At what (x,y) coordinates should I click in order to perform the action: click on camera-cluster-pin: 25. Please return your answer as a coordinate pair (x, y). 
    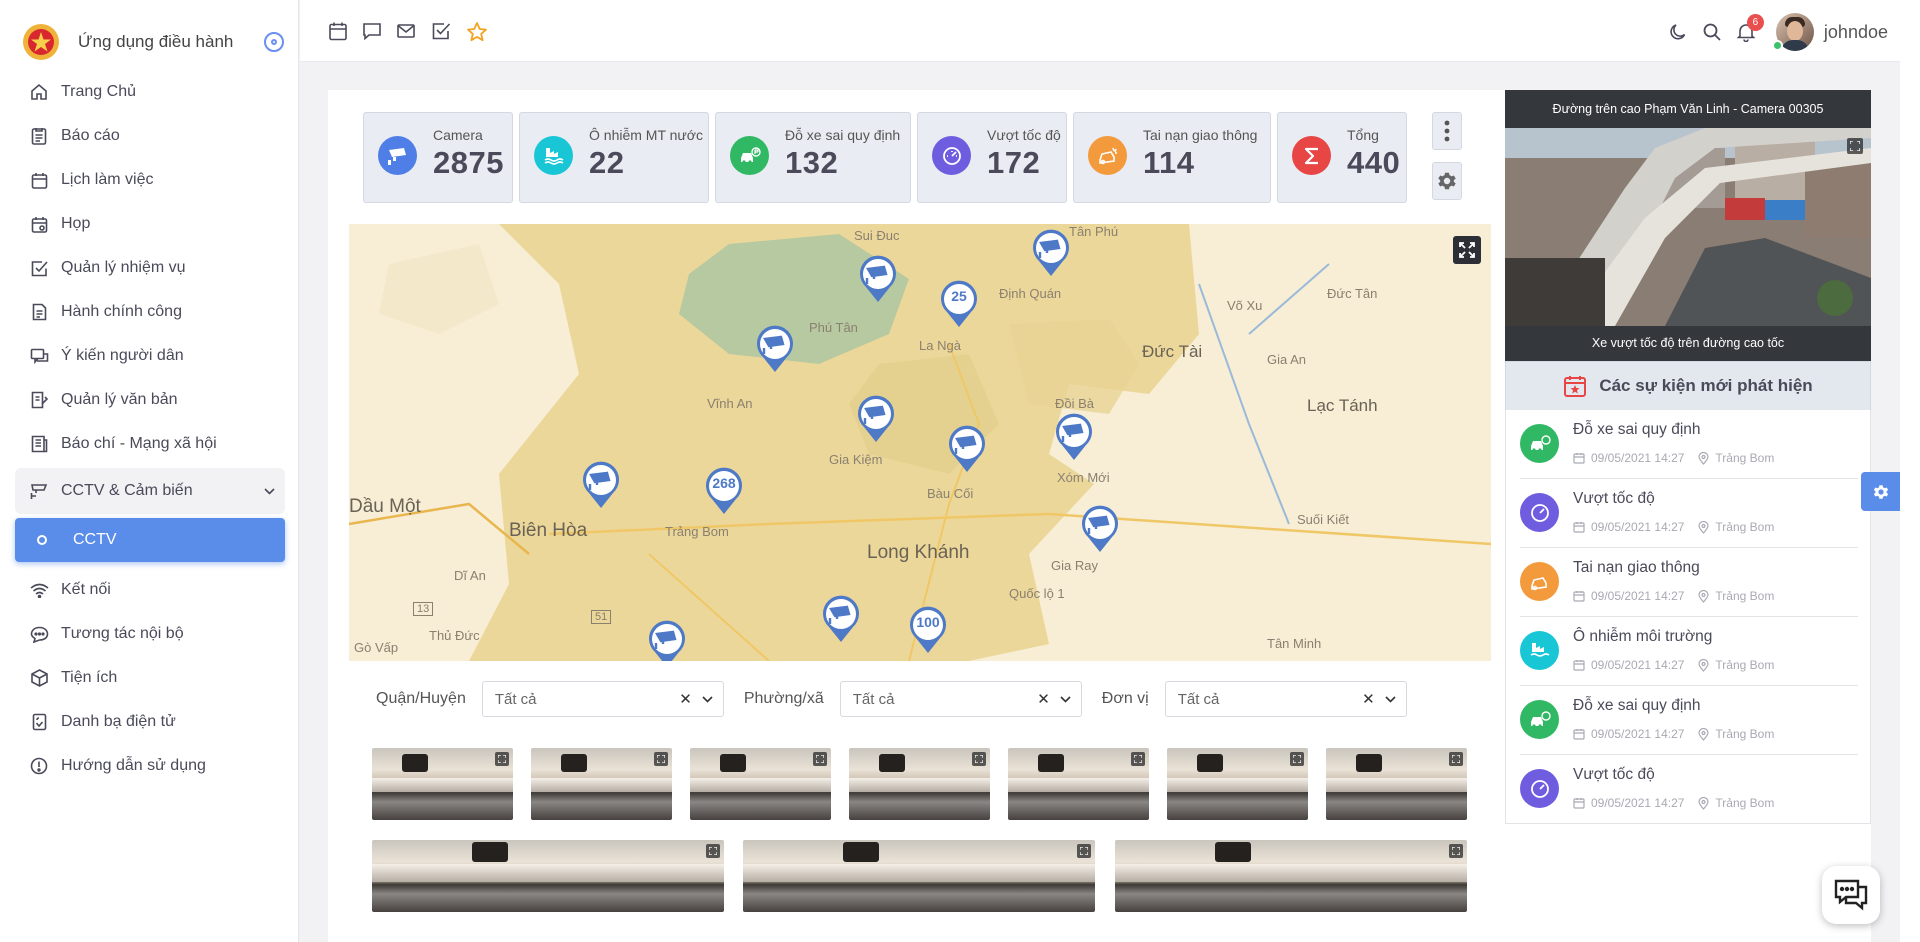
    Looking at the image, I should click on (959, 304).